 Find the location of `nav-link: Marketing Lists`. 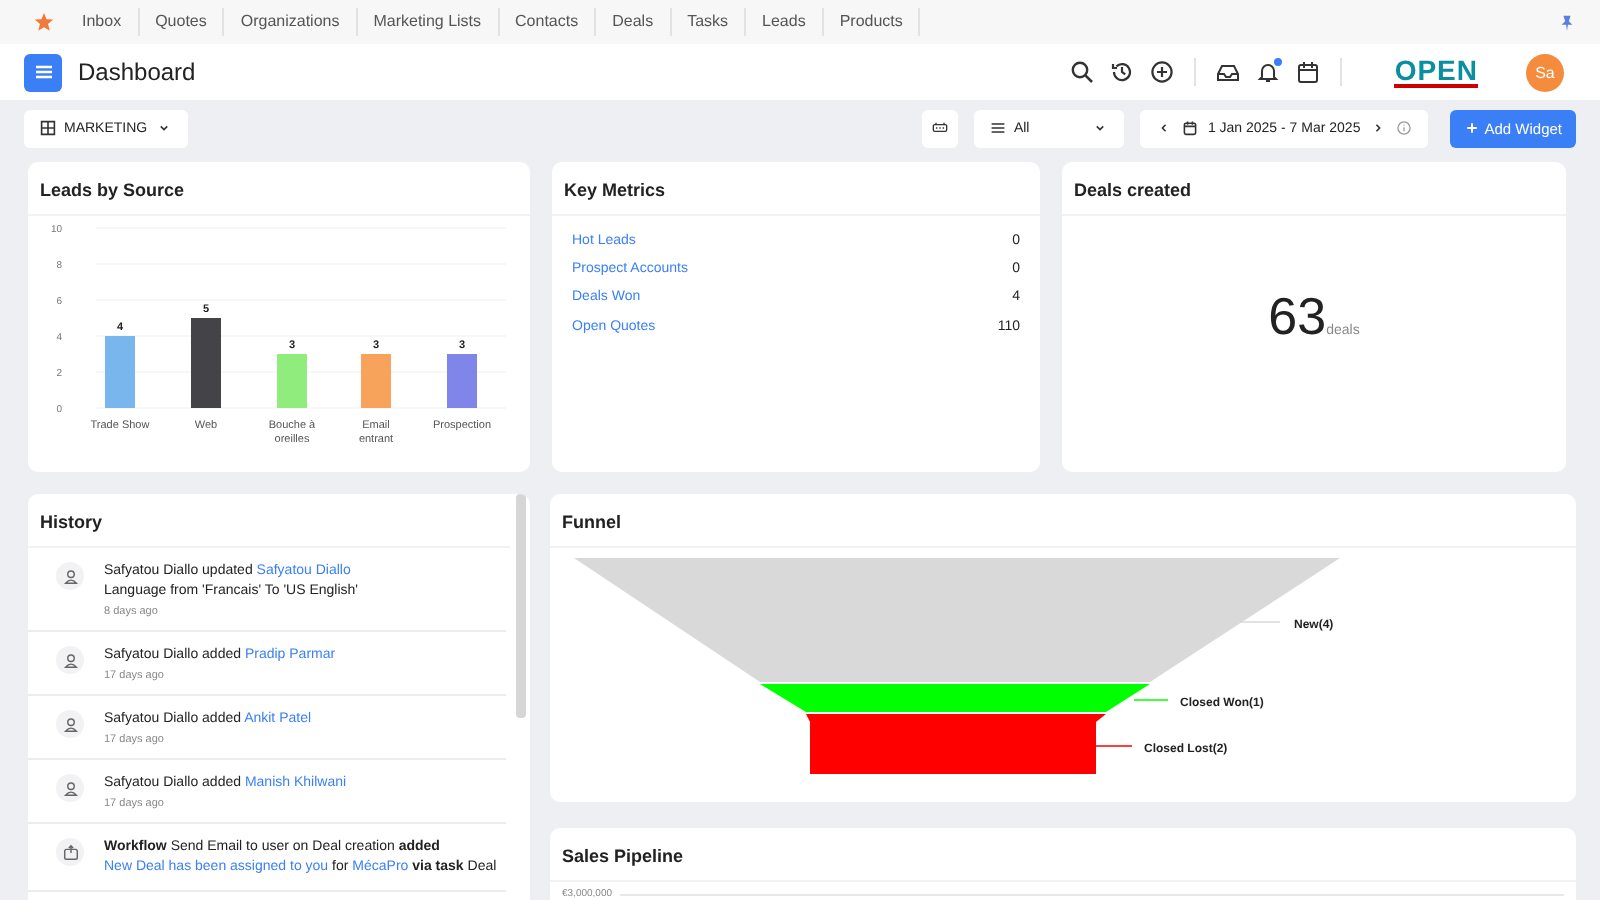

nav-link: Marketing Lists is located at coordinates (428, 22).